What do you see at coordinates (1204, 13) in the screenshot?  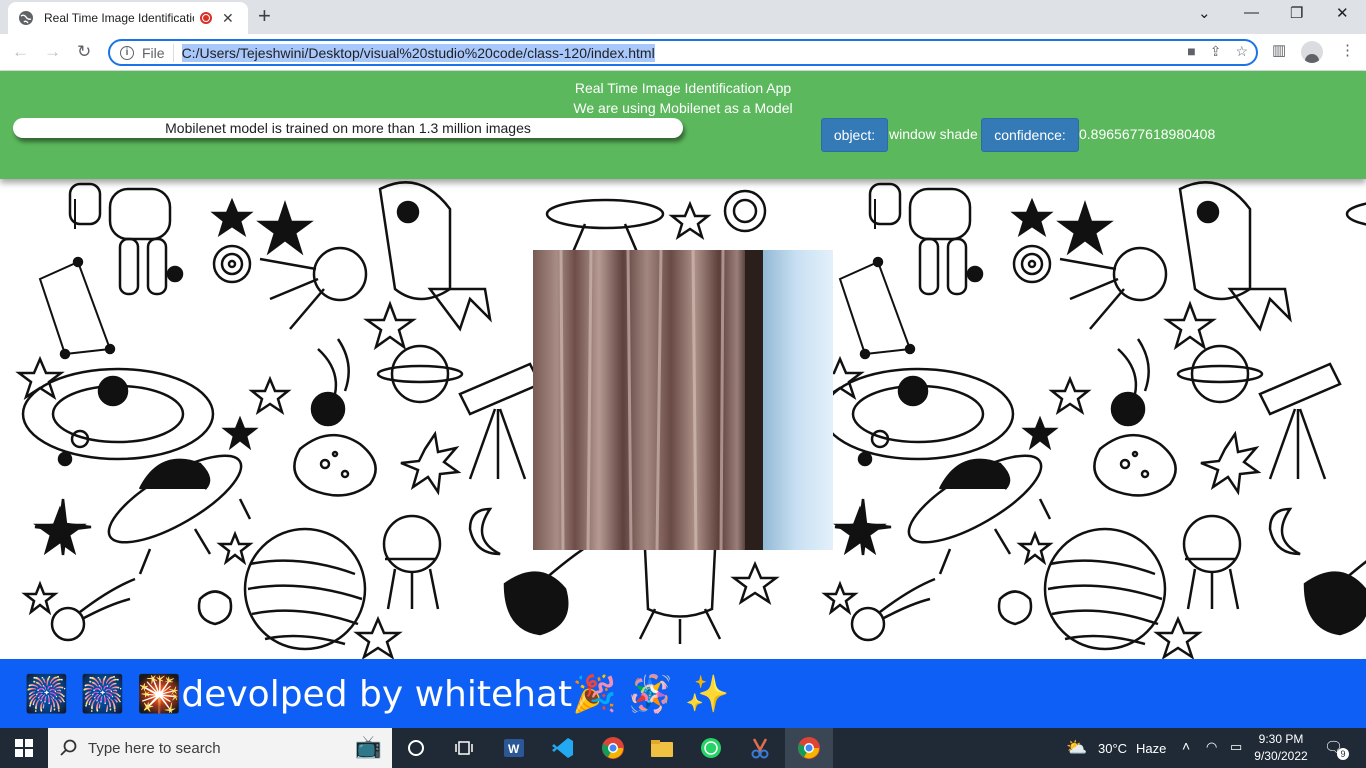 I see `tab-search-icon: ⌄` at bounding box center [1204, 13].